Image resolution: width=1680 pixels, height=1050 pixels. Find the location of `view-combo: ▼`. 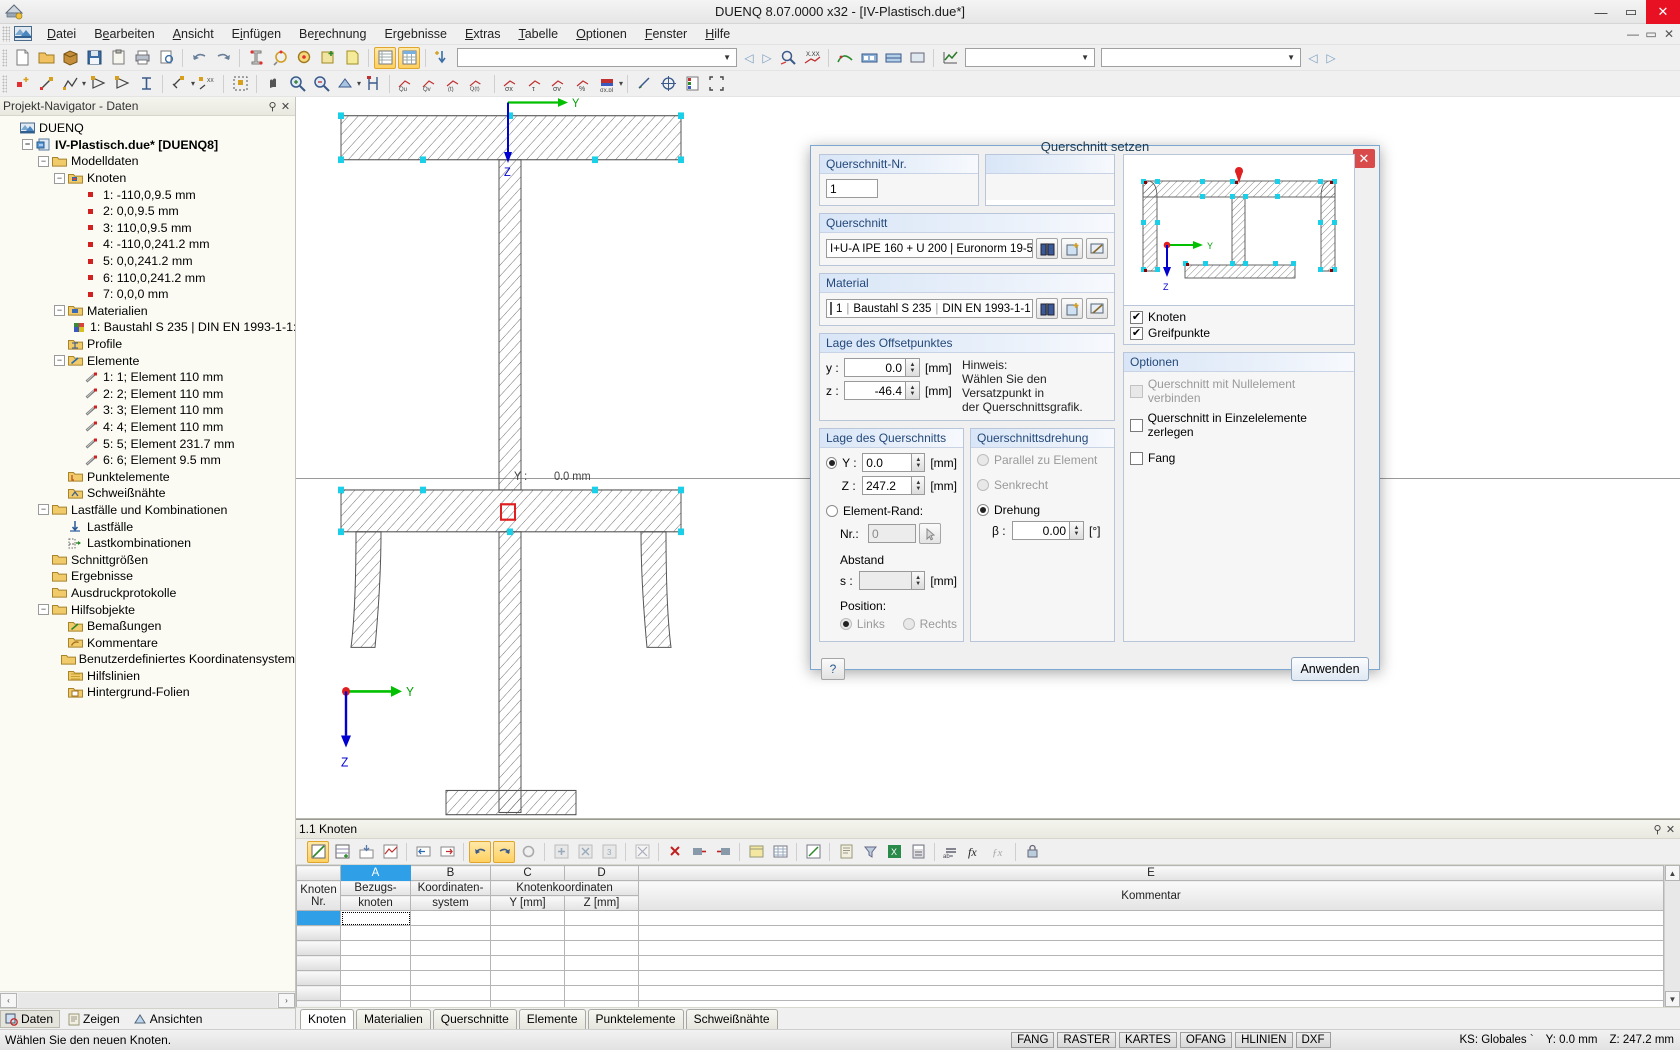

view-combo: ▼ is located at coordinates (1201, 57).